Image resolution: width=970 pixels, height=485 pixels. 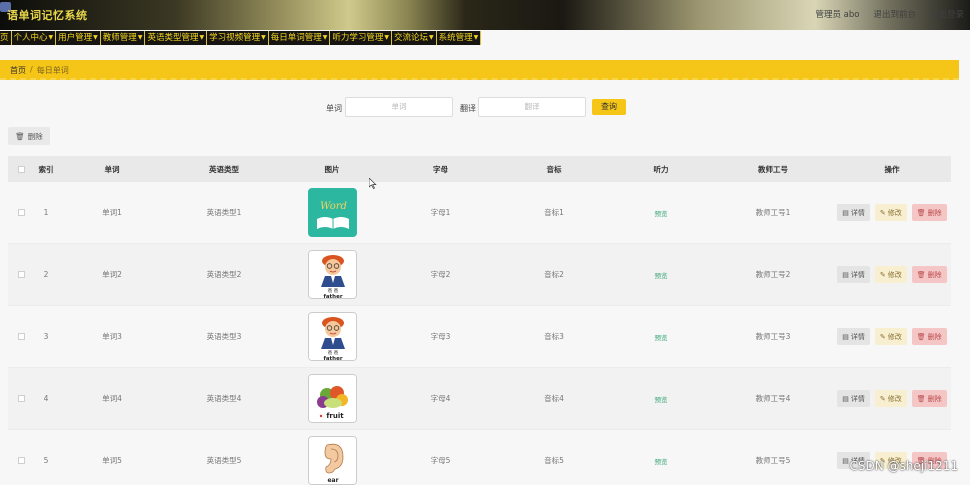 What do you see at coordinates (947, 14) in the screenshot?
I see `logout-link: 退出登录` at bounding box center [947, 14].